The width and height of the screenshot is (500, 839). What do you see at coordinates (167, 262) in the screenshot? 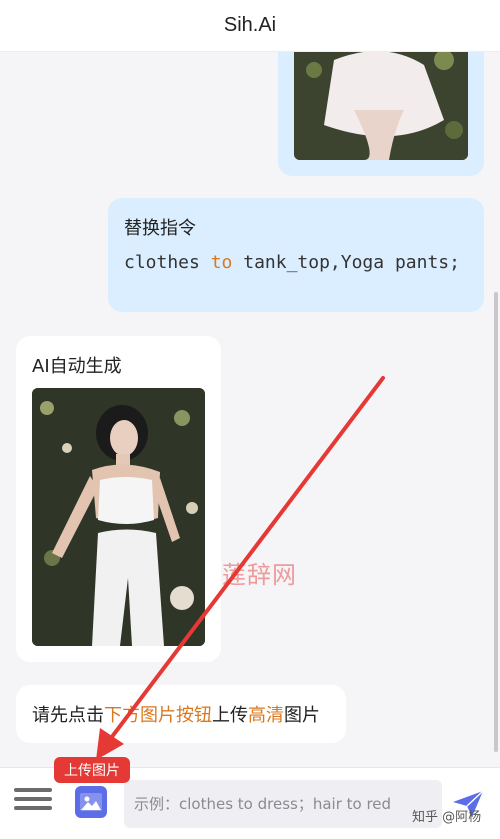
I see `command-code-pre: clothes` at bounding box center [167, 262].